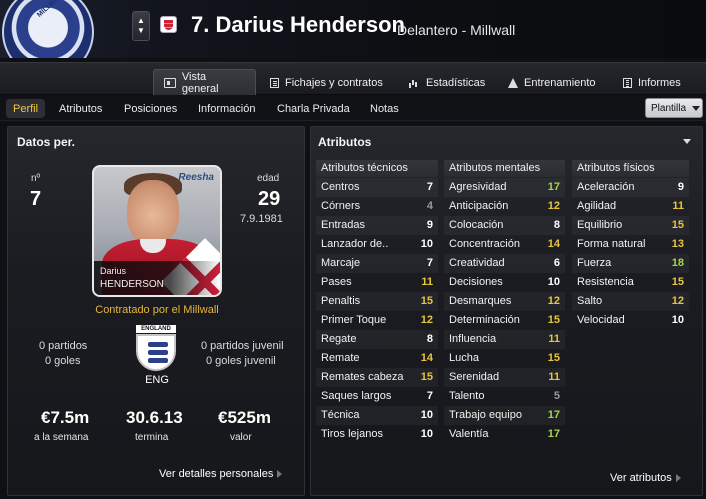 This screenshot has width=706, height=499. I want to click on subnav-charla-privada: Charla Privada, so click(313, 108).